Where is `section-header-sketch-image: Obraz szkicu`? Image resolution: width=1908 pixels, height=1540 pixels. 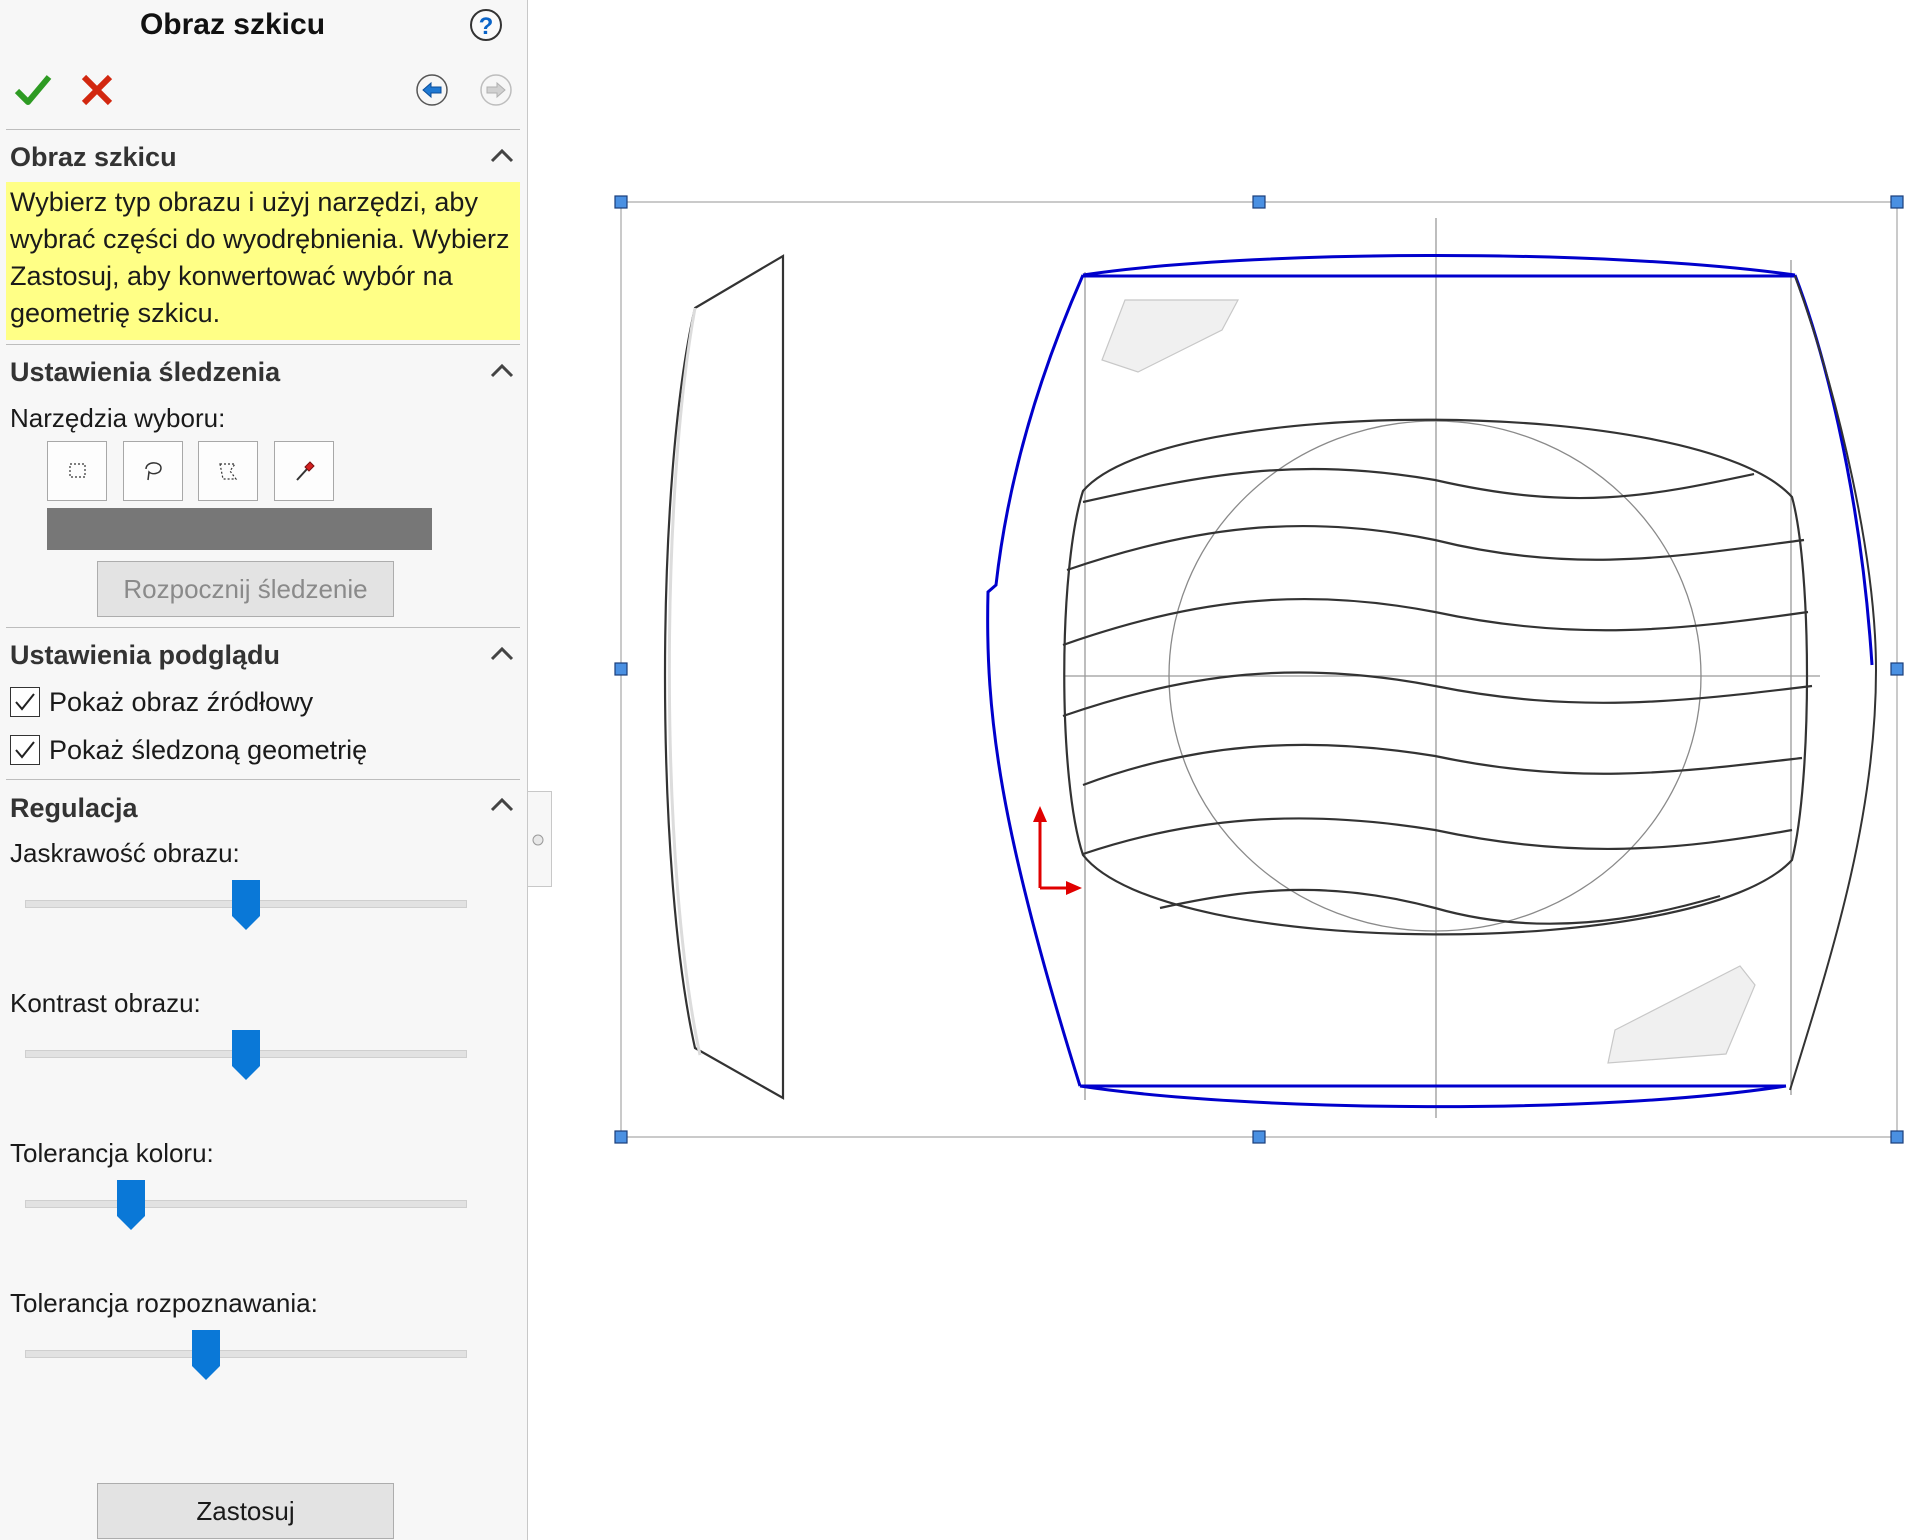 section-header-sketch-image: Obraz szkicu is located at coordinates (93, 157).